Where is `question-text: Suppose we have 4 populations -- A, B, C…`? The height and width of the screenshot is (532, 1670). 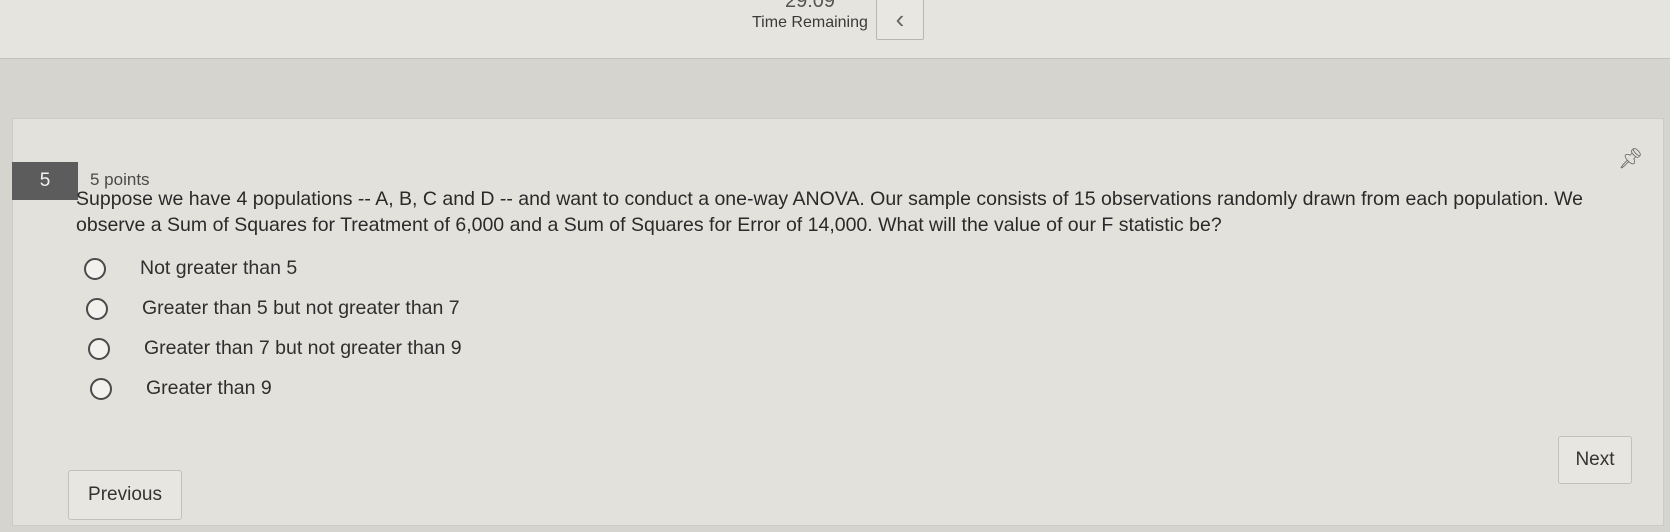 question-text: Suppose we have 4 populations -- A, B, C… is located at coordinates (829, 212).